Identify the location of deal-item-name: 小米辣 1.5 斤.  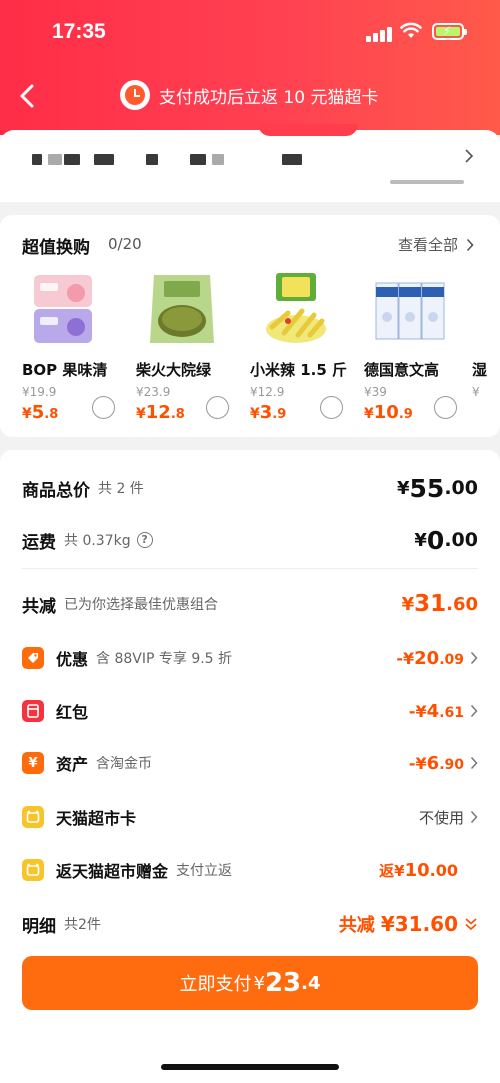
(299, 370).